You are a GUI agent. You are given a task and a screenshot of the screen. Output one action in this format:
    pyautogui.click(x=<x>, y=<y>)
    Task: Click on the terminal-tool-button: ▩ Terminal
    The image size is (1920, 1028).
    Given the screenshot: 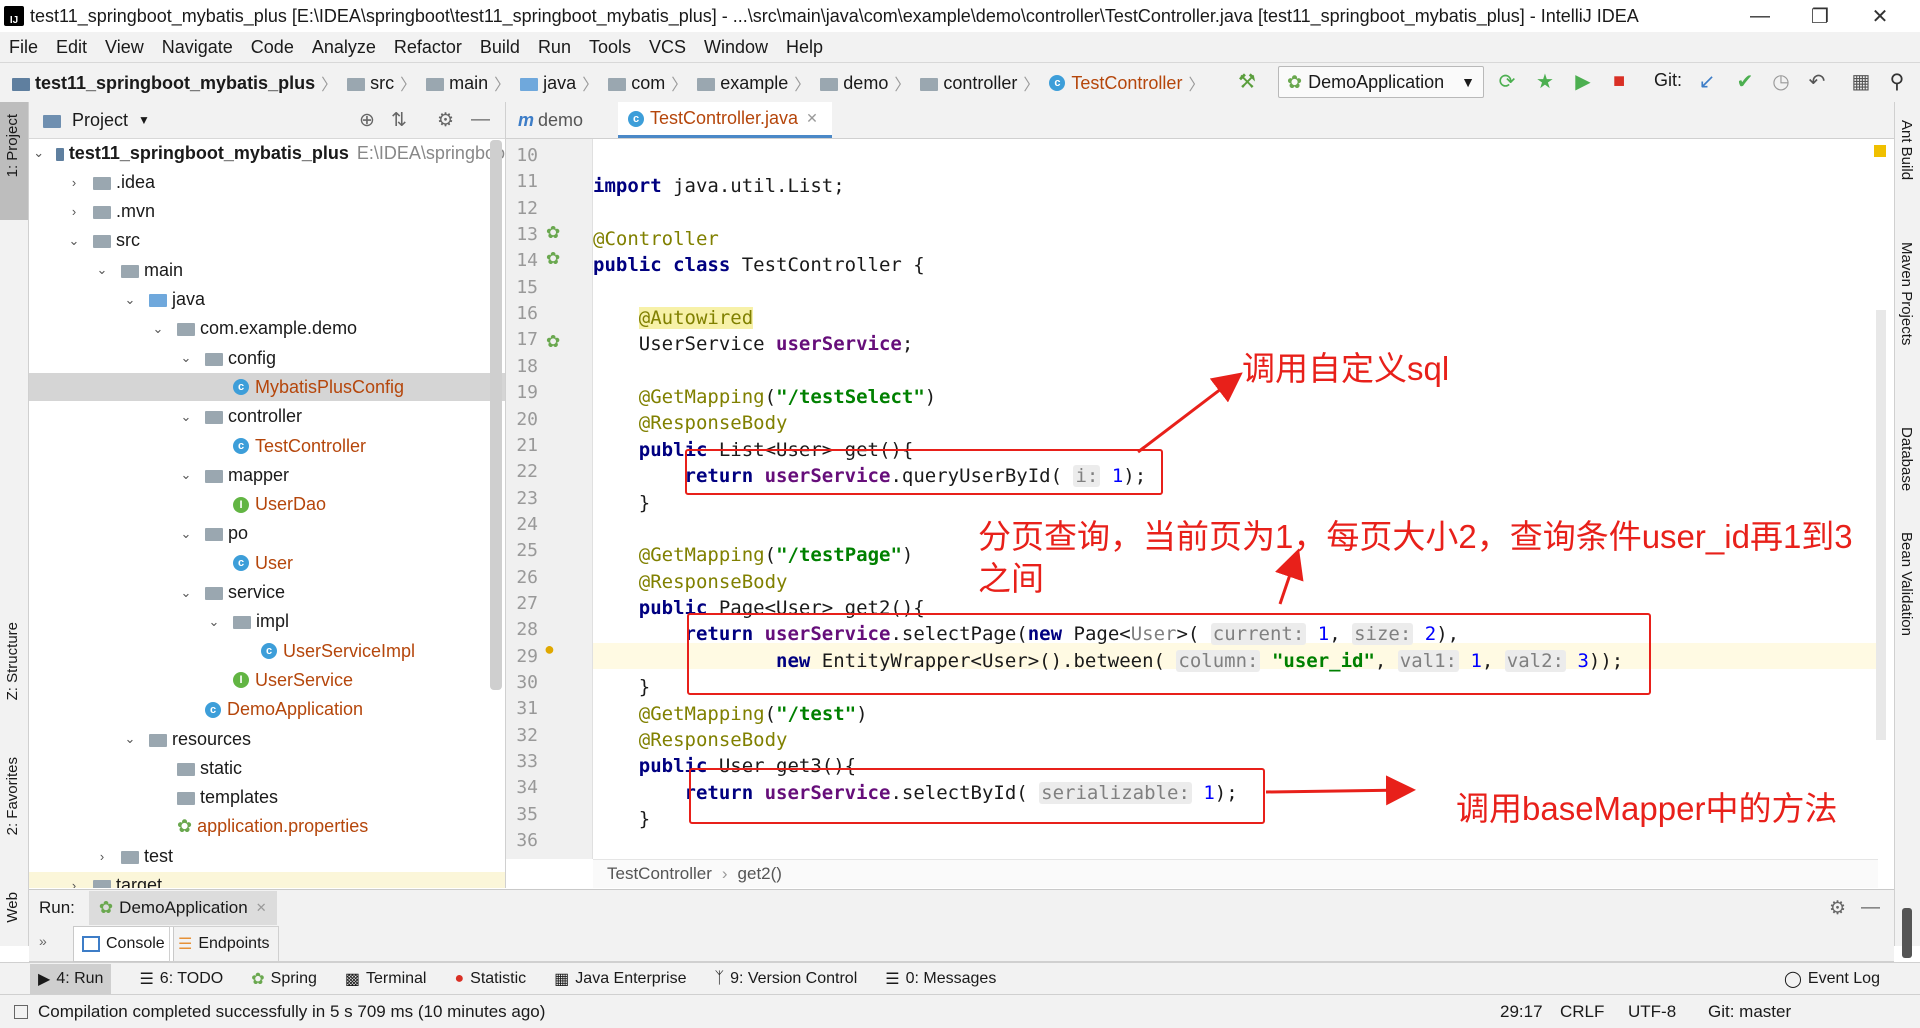 What is the action you would take?
    pyautogui.click(x=386, y=979)
    